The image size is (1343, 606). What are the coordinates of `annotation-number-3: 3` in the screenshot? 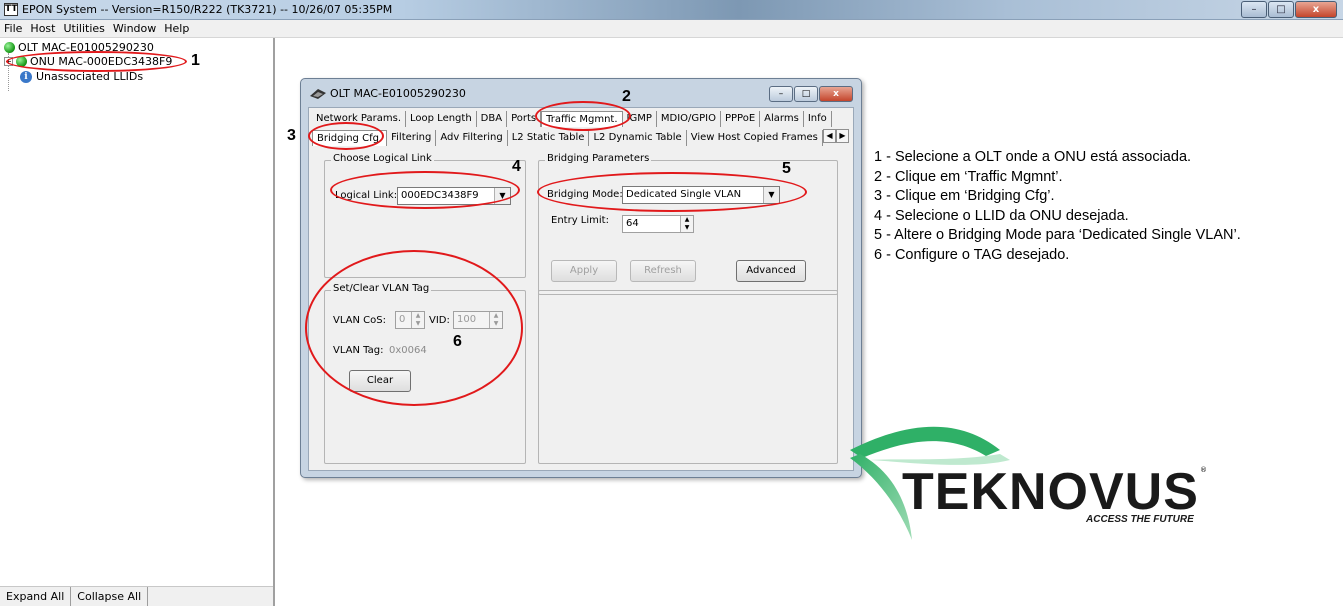 It's located at (291, 135).